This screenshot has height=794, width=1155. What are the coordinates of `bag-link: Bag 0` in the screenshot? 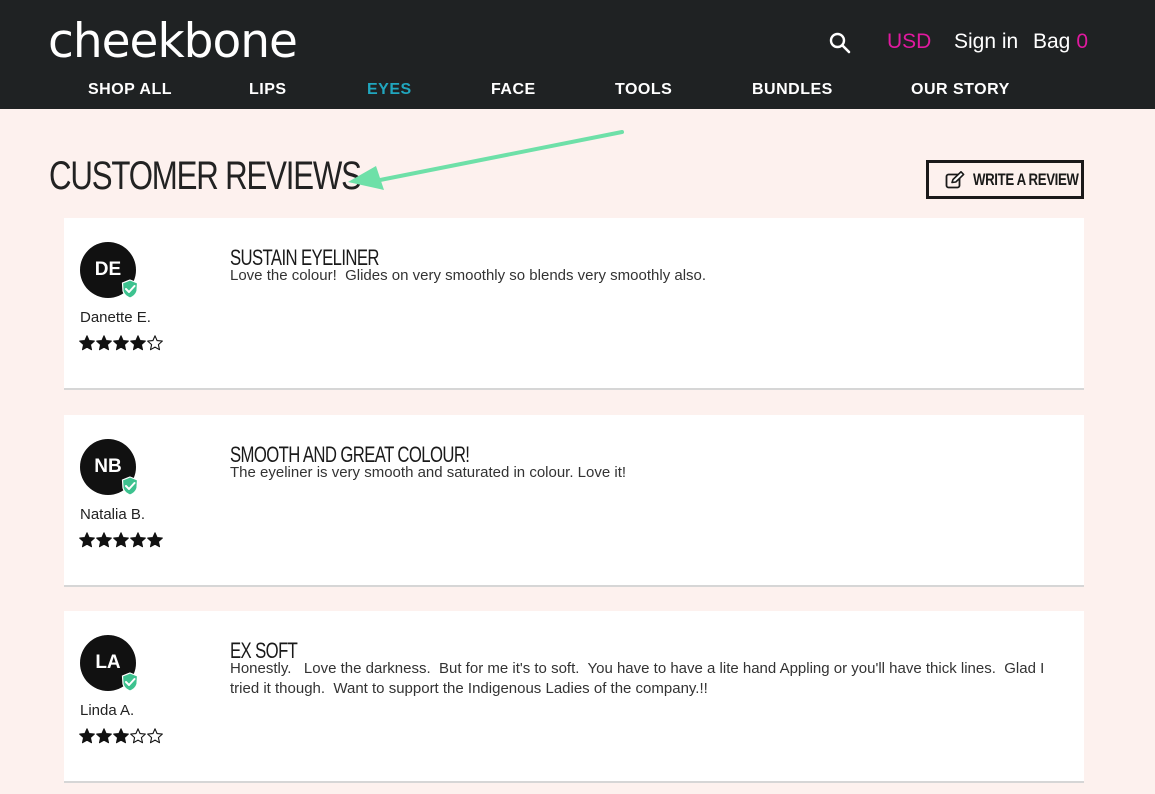 It's located at (1060, 42).